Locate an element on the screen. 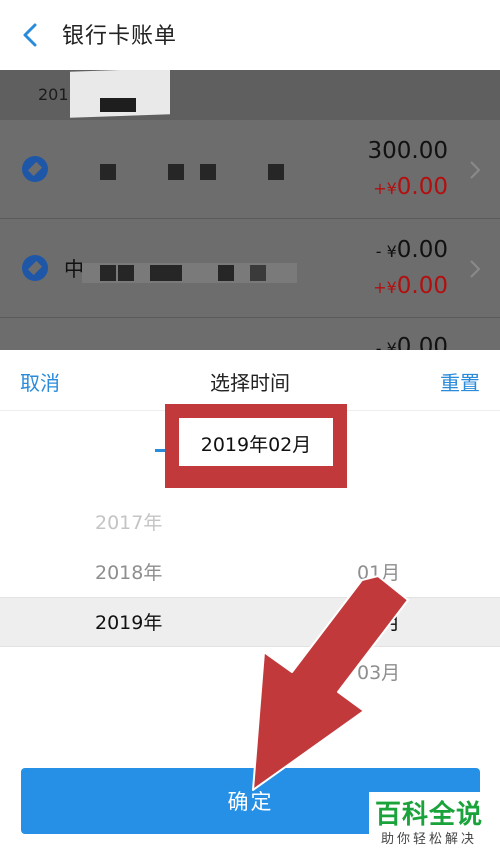 This screenshot has height=856, width=500. selected-date-label: 2019年02月 is located at coordinates (256, 445).